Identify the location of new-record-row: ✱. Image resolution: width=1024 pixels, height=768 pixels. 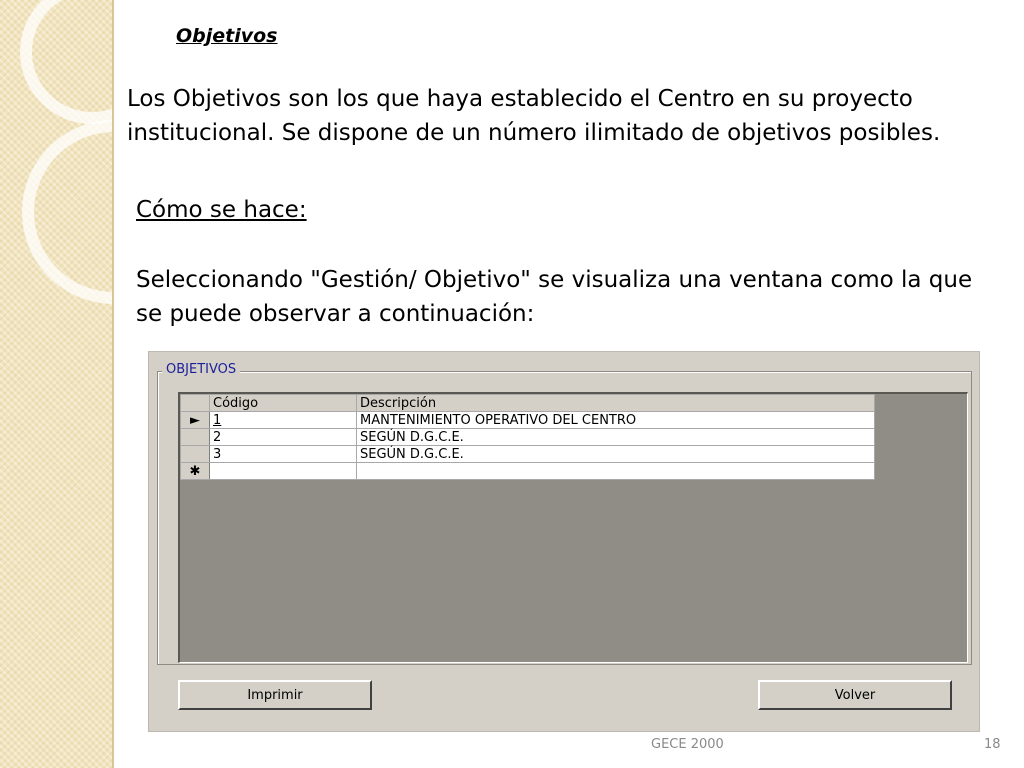
(527, 471).